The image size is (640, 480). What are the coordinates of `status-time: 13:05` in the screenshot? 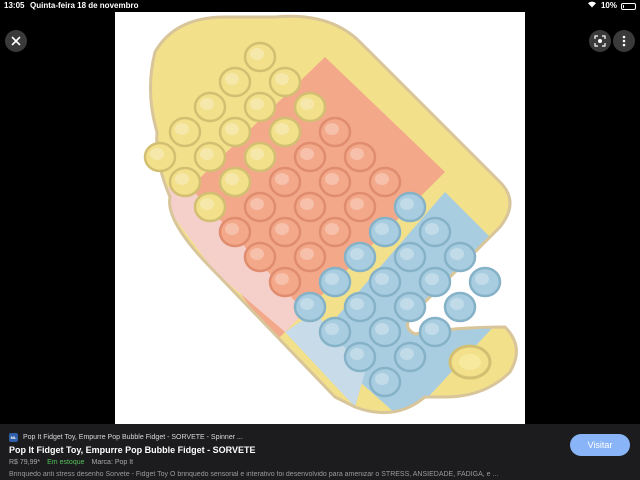 It's located at (14, 5).